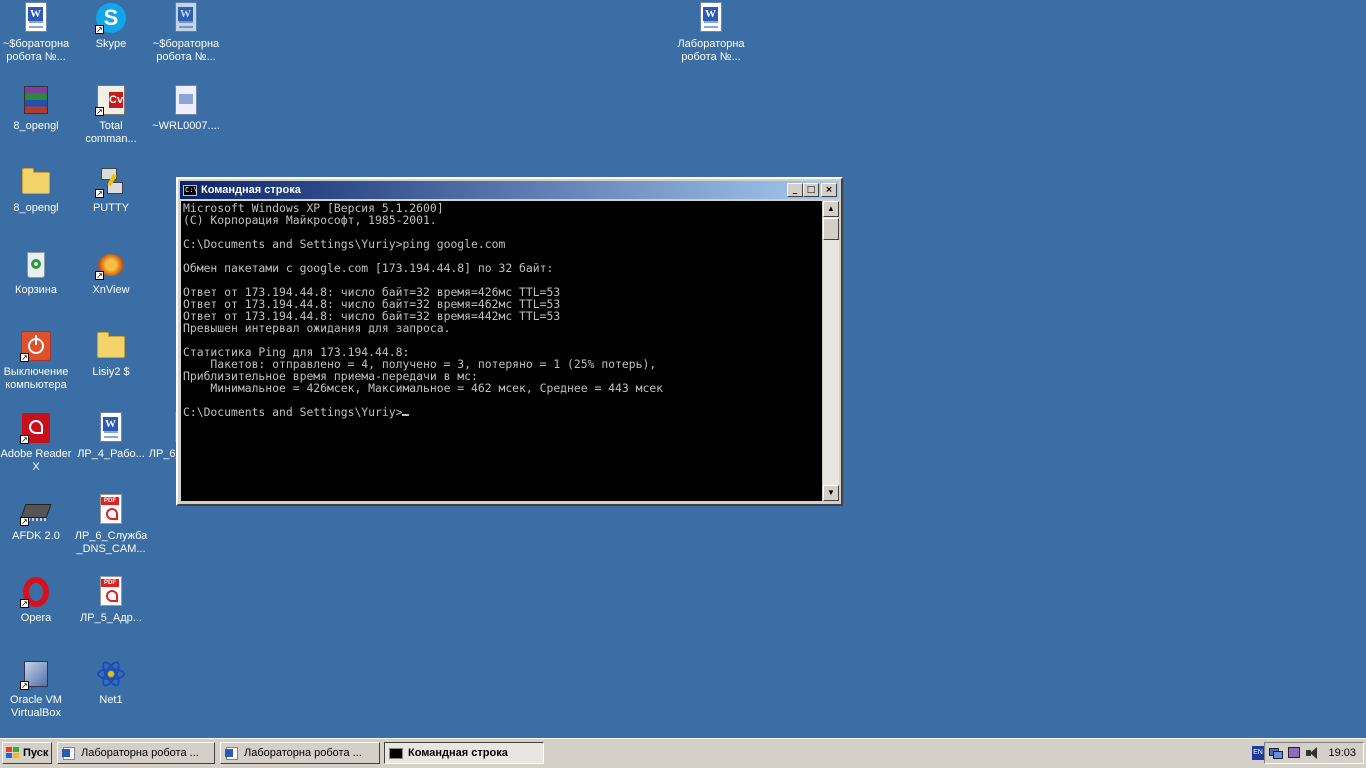  I want to click on desktop-icon-shutdown: ↗ Выключение компьютера, so click(37, 367).